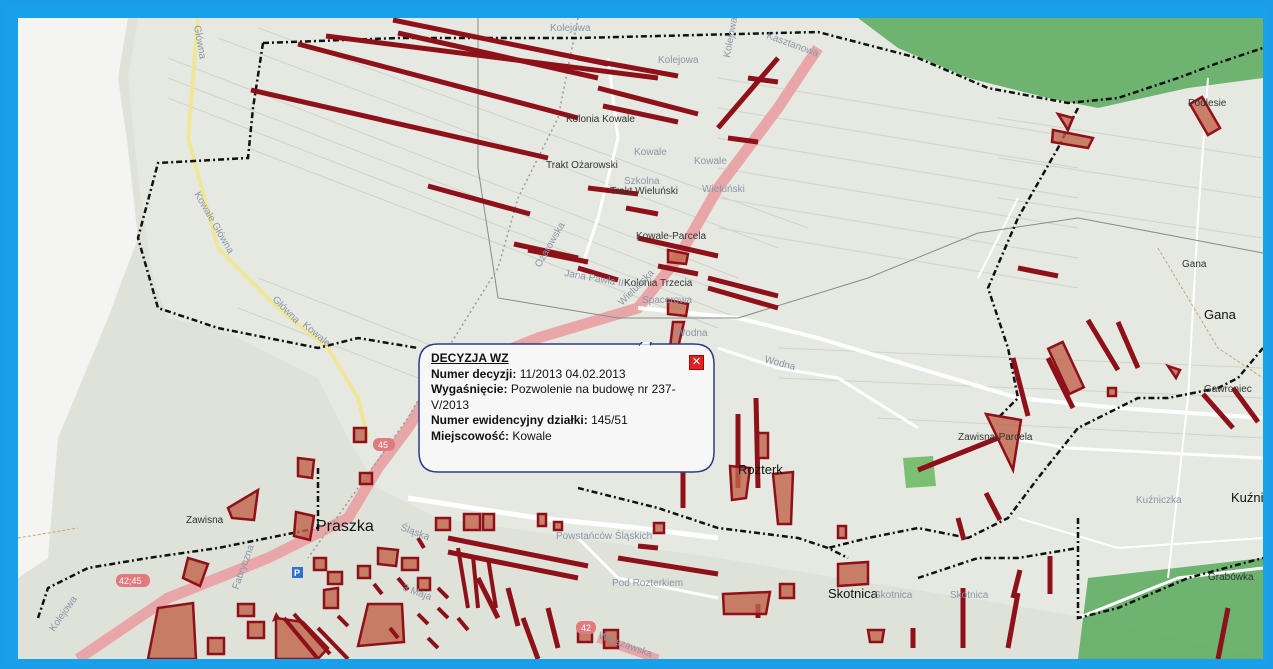  What do you see at coordinates (671, 236) in the screenshot?
I see `place-label-kowale-parcela: Kowale-Parcela` at bounding box center [671, 236].